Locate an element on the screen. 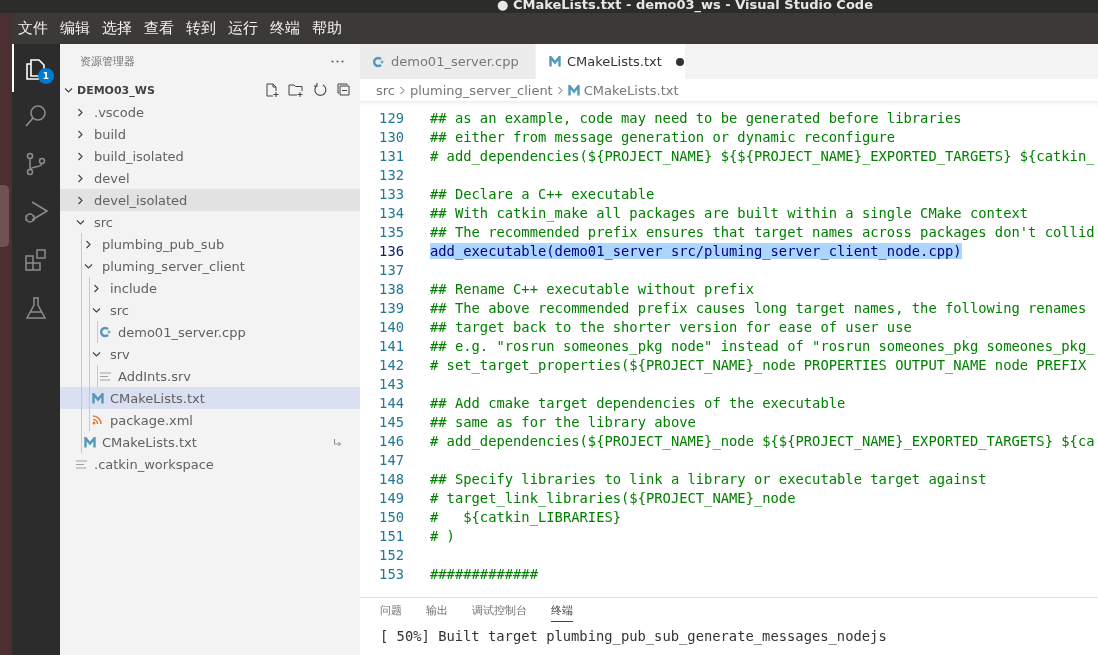  c-plus-icon is located at coordinates (379, 61).